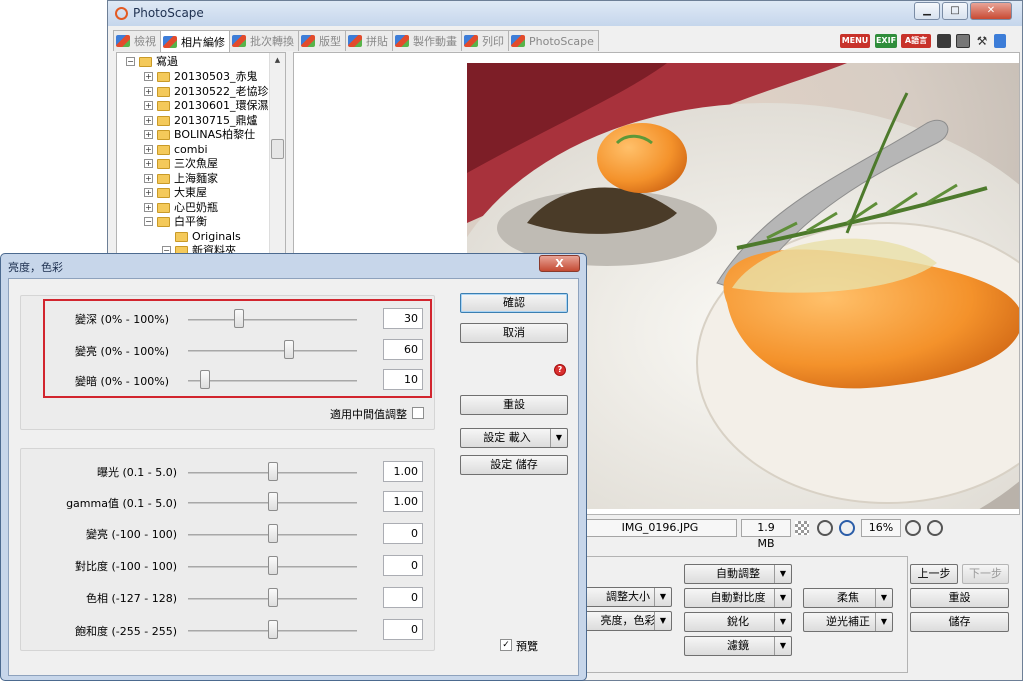  What do you see at coordinates (369, 40) in the screenshot?
I see `tab-combine: 拼貼` at bounding box center [369, 40].